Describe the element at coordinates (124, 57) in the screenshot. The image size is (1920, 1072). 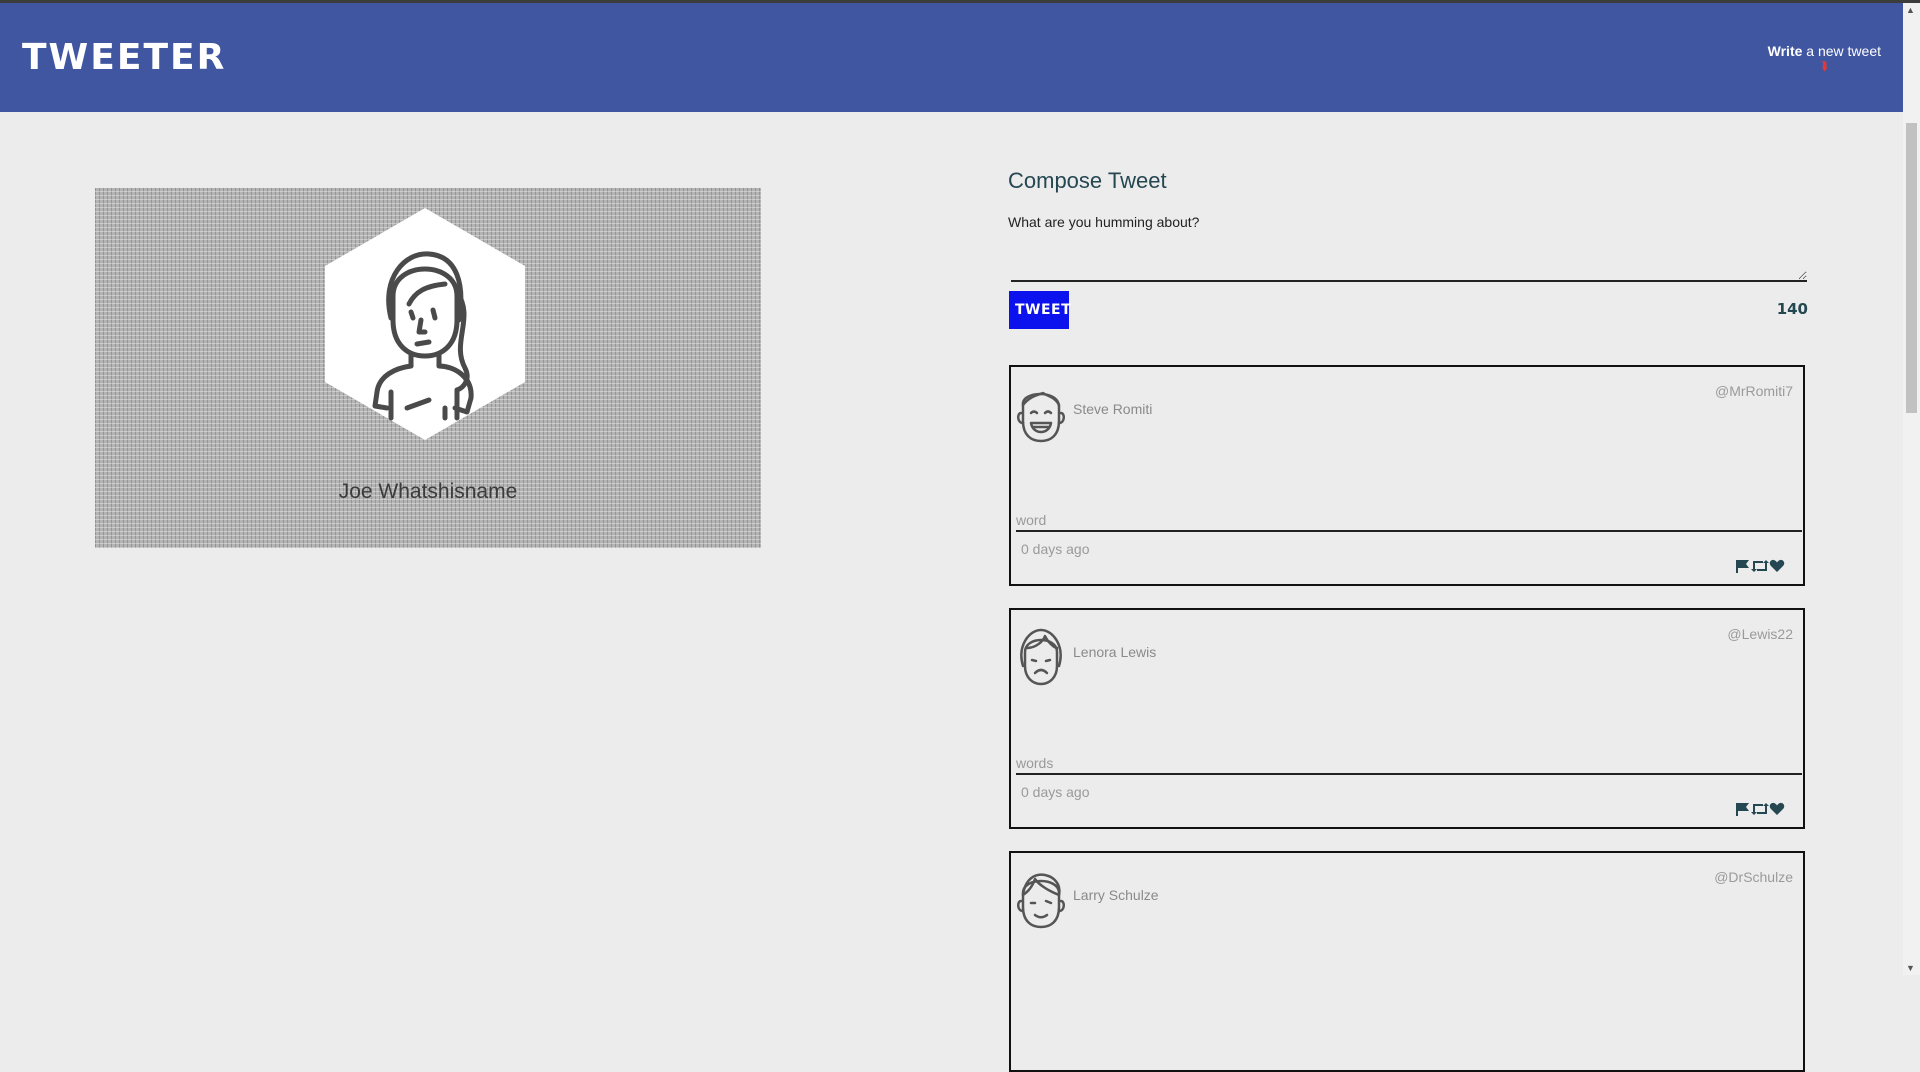
I see `app-logo: TWEETER` at that location.